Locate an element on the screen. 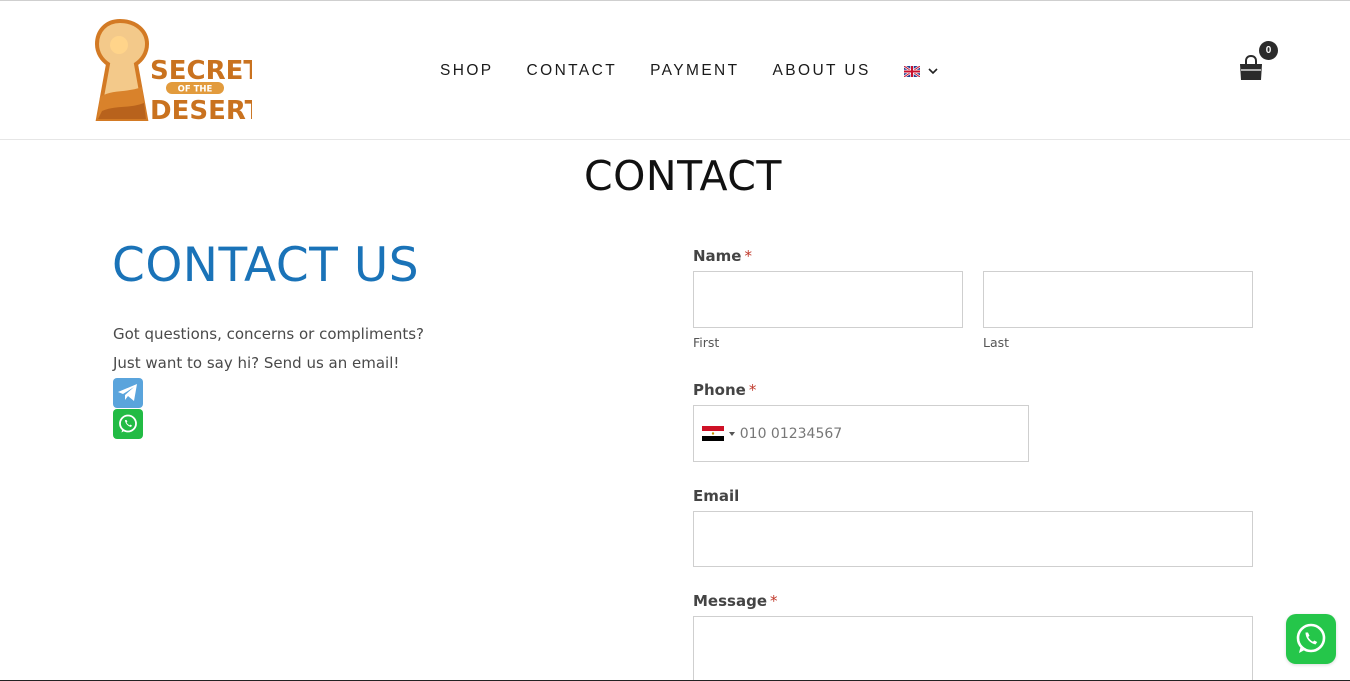  last-name-field is located at coordinates (1118, 299).